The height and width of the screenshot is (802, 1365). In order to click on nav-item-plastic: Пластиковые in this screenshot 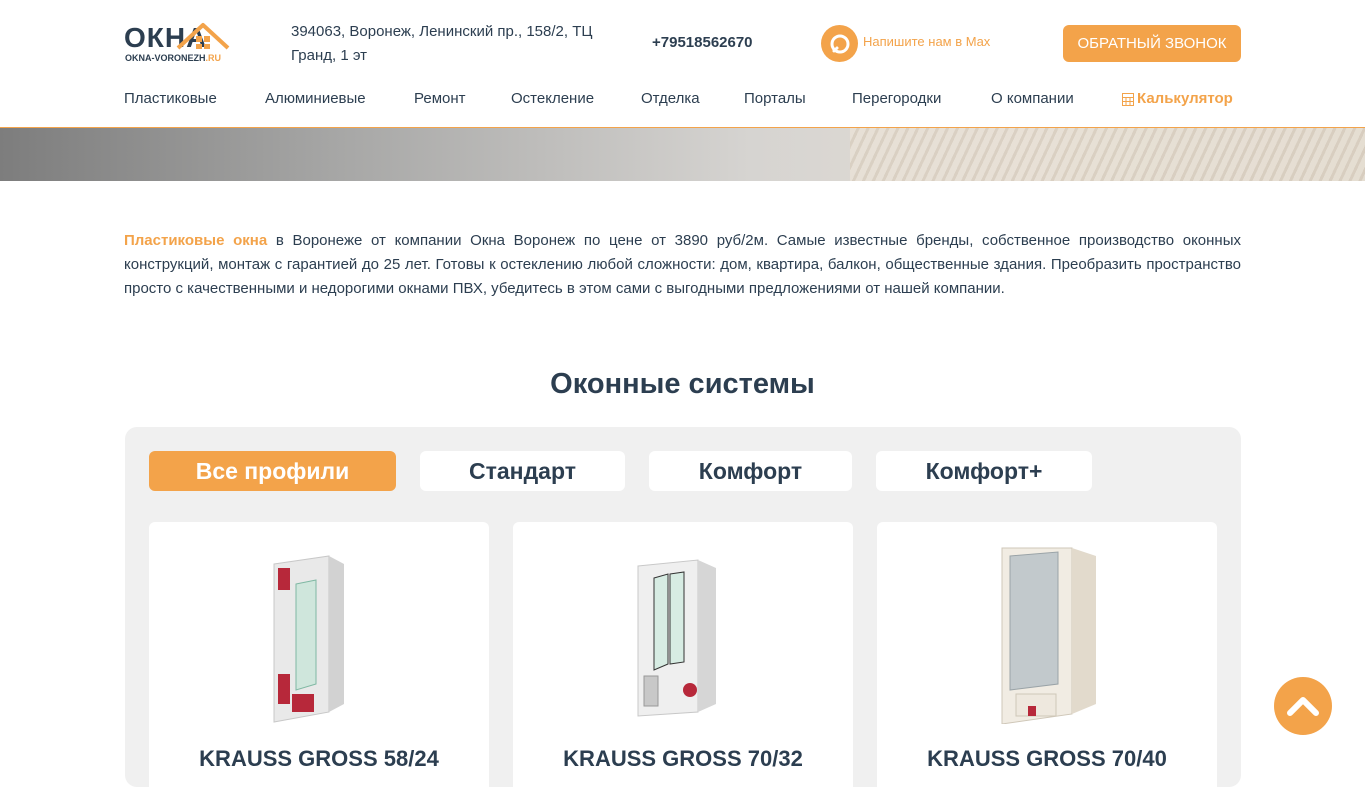, I will do `click(170, 99)`.